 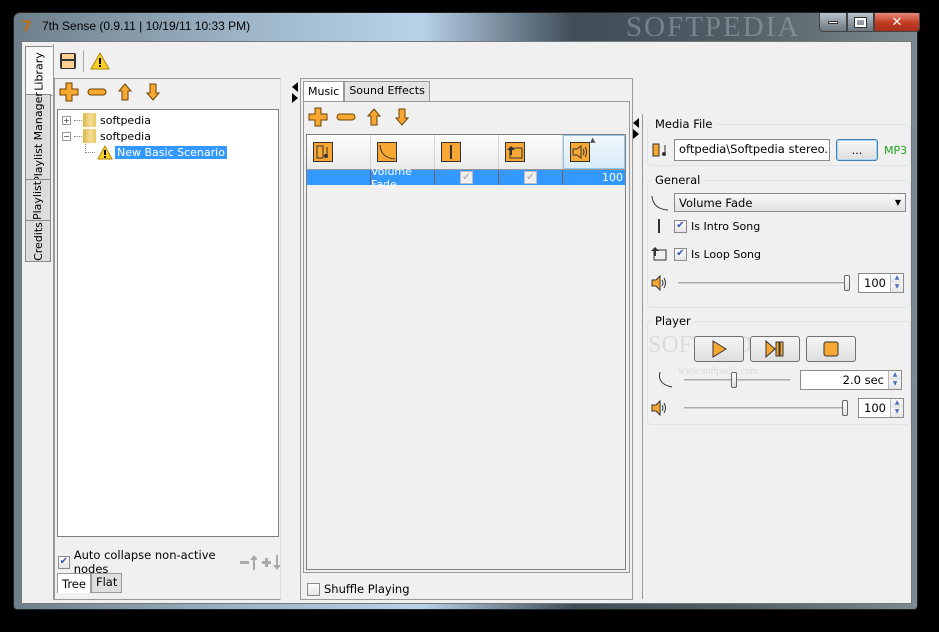 I want to click on move-song-down-button, so click(x=402, y=117).